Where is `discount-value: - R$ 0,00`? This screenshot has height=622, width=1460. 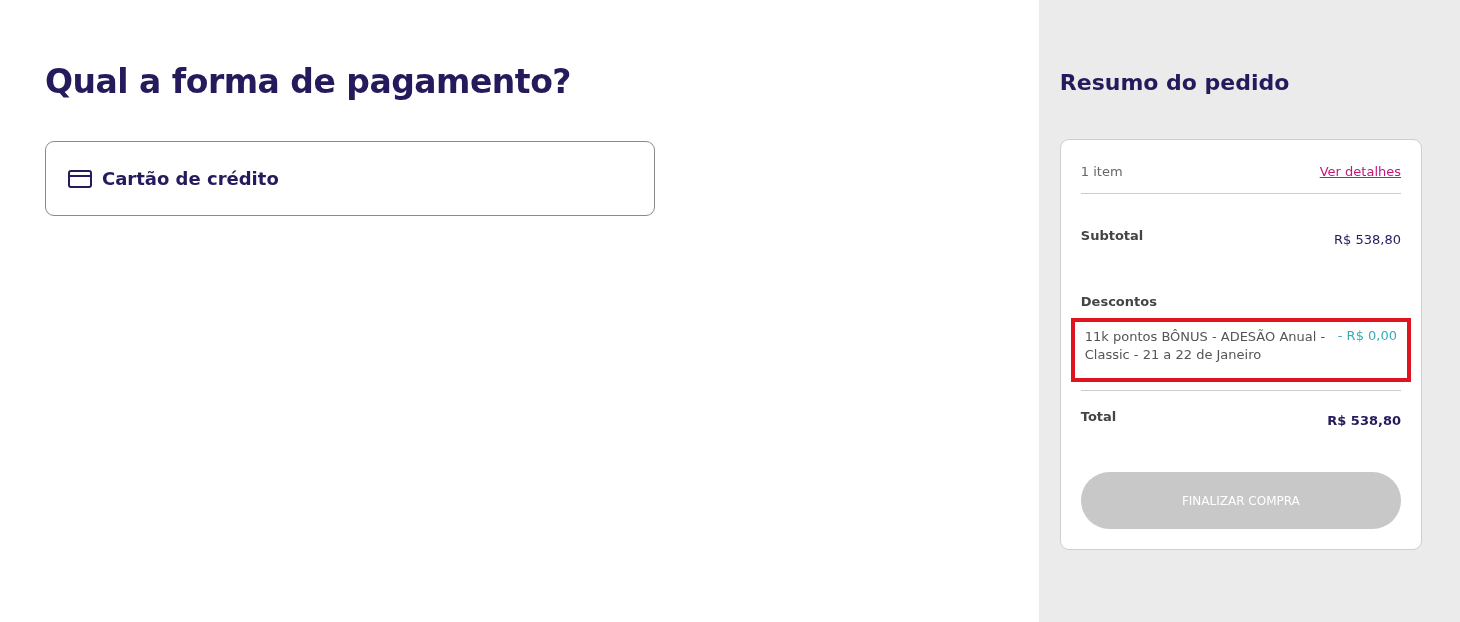 discount-value: - R$ 0,00 is located at coordinates (1367, 336).